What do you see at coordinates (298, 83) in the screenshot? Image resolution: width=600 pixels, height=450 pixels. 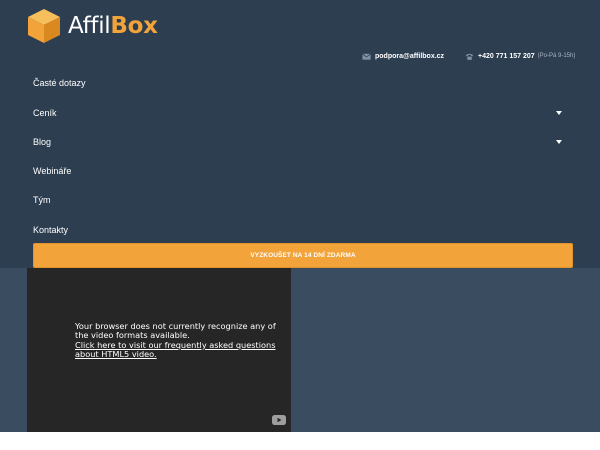 I see `nav-item-faq: Časté dotazy` at bounding box center [298, 83].